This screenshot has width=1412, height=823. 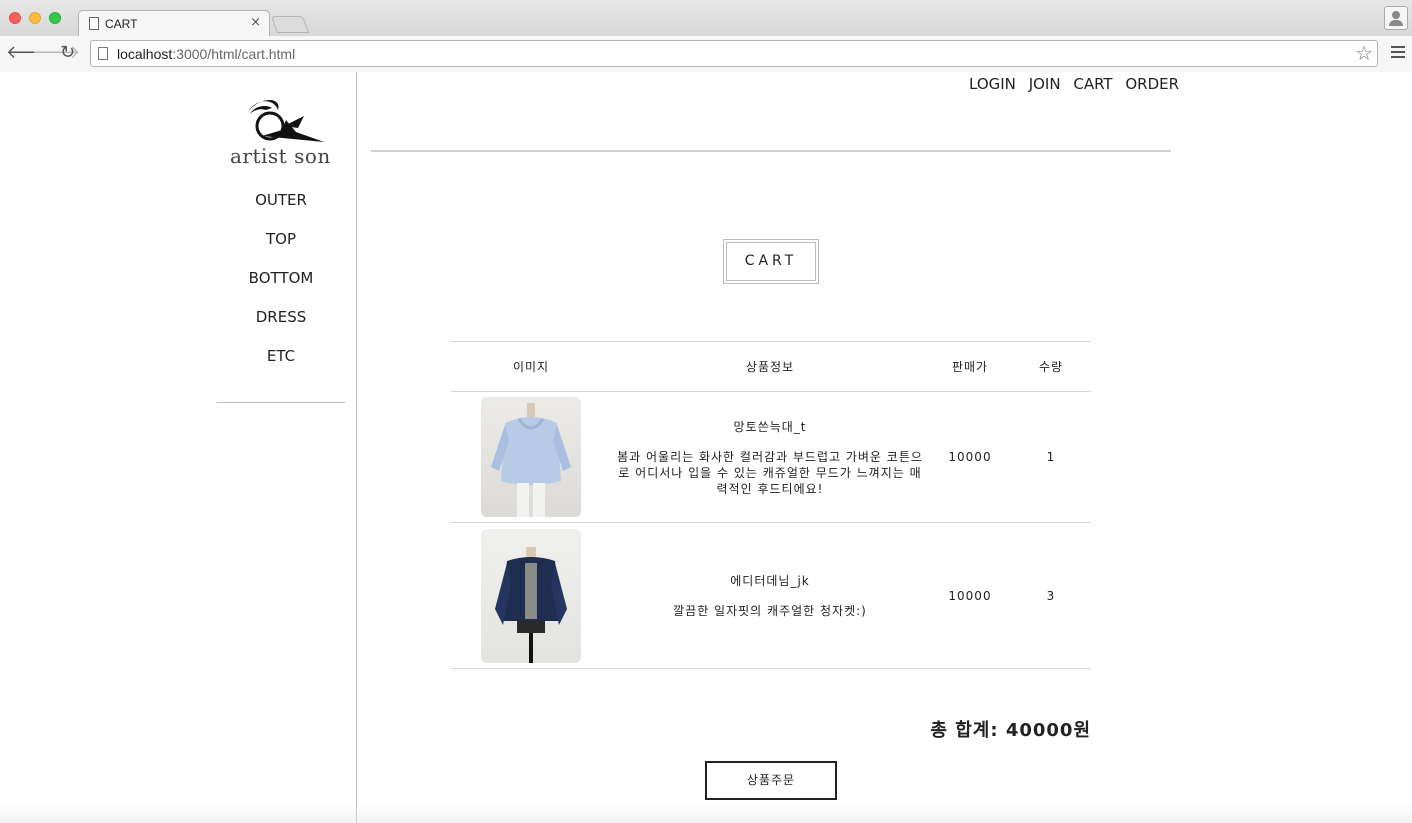 I want to click on sidebar-divider-vertical, so click(x=356, y=447).